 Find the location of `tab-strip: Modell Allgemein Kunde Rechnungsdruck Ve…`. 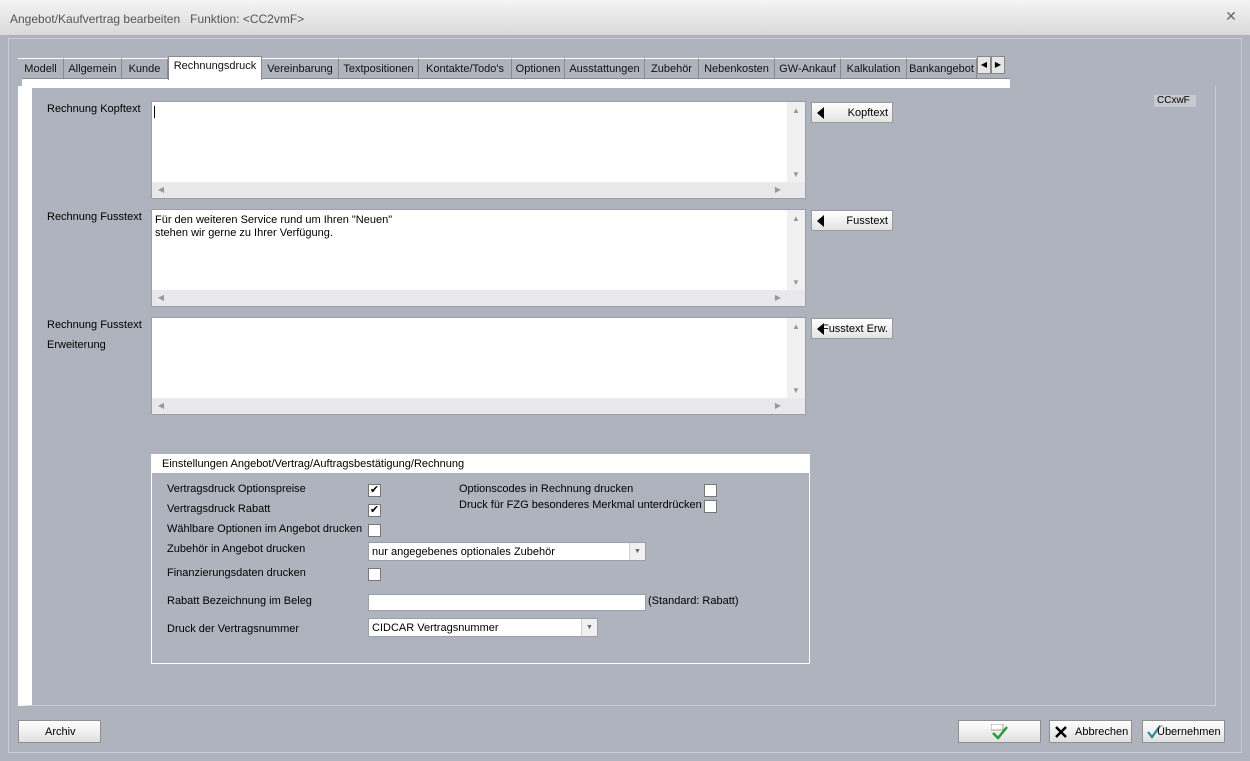

tab-strip: Modell Allgemein Kunde Rechnungsdruck Ve… is located at coordinates (514, 68).